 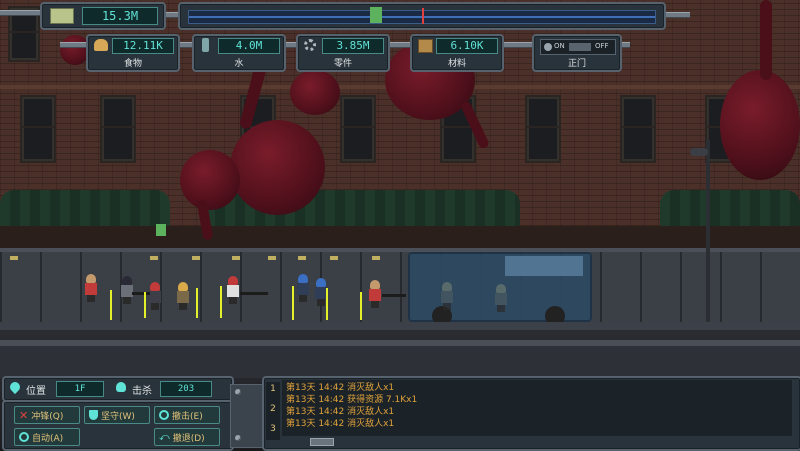 I want to click on zombie-wave-icon, so click(x=376, y=15).